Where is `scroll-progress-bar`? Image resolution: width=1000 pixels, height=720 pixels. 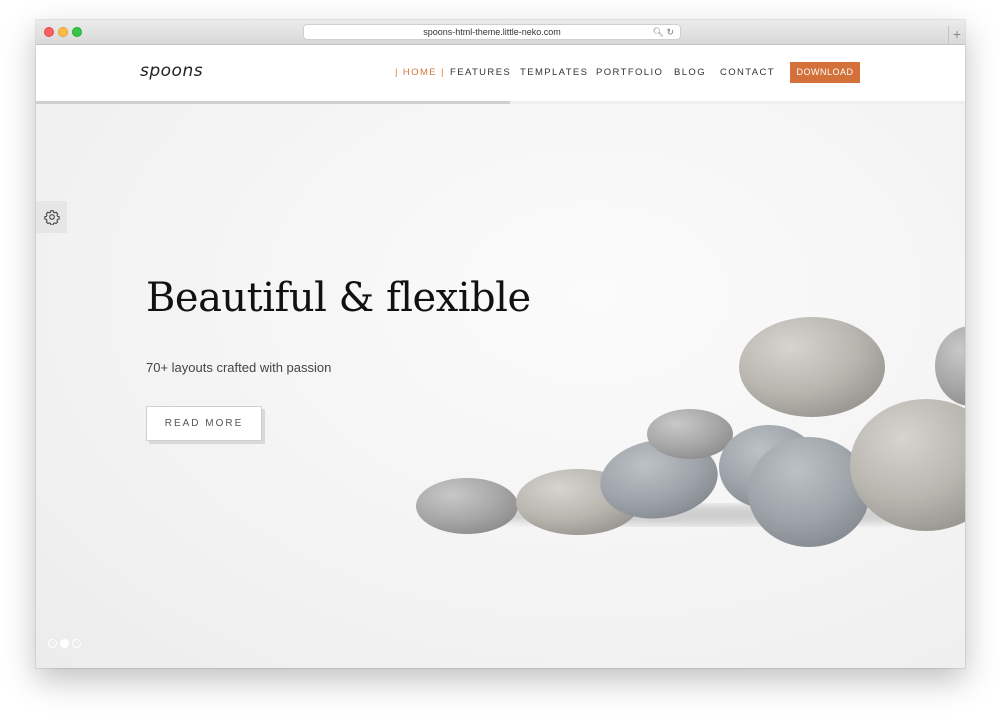 scroll-progress-bar is located at coordinates (500, 102).